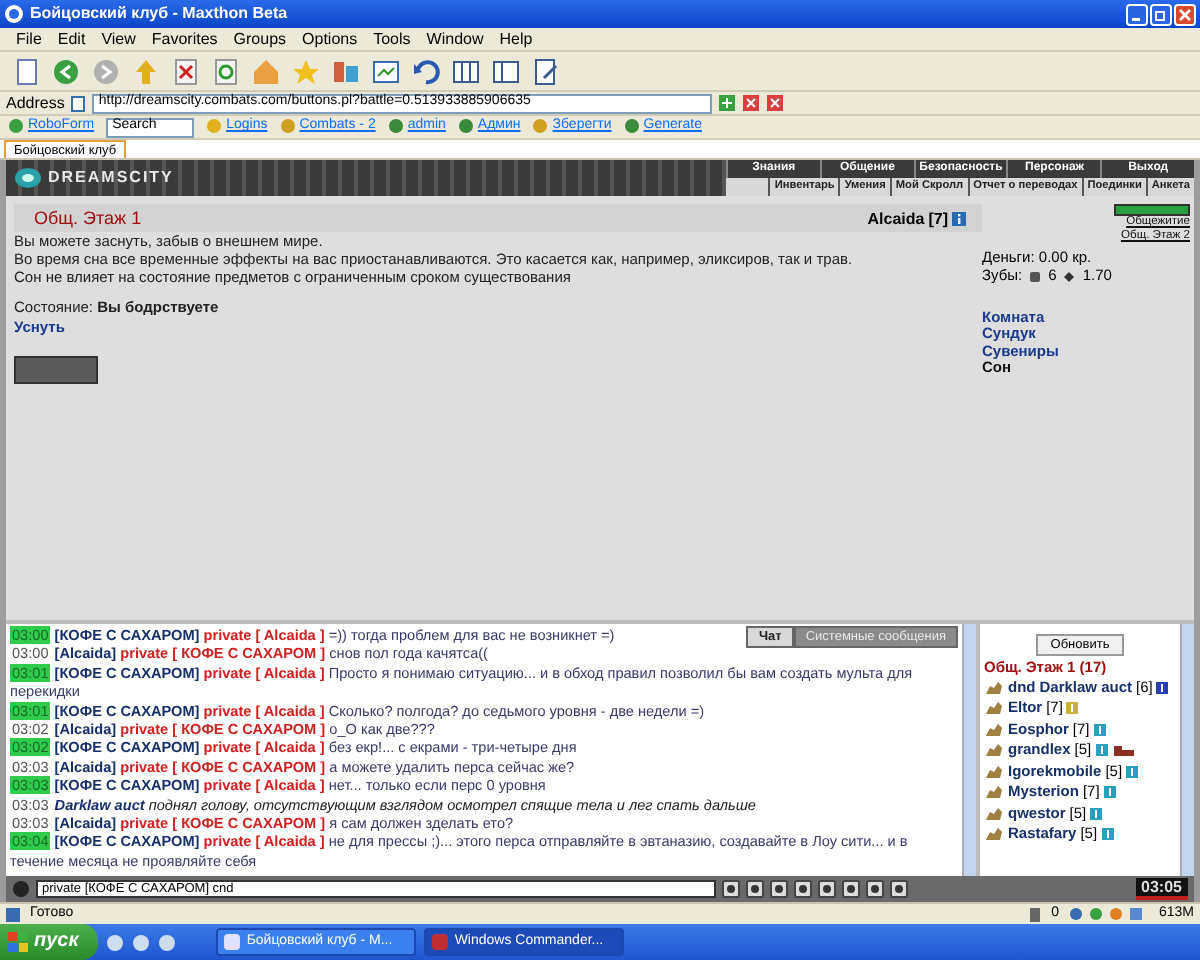 This screenshot has height=960, width=1200. I want to click on panel-icon, so click(506, 71).